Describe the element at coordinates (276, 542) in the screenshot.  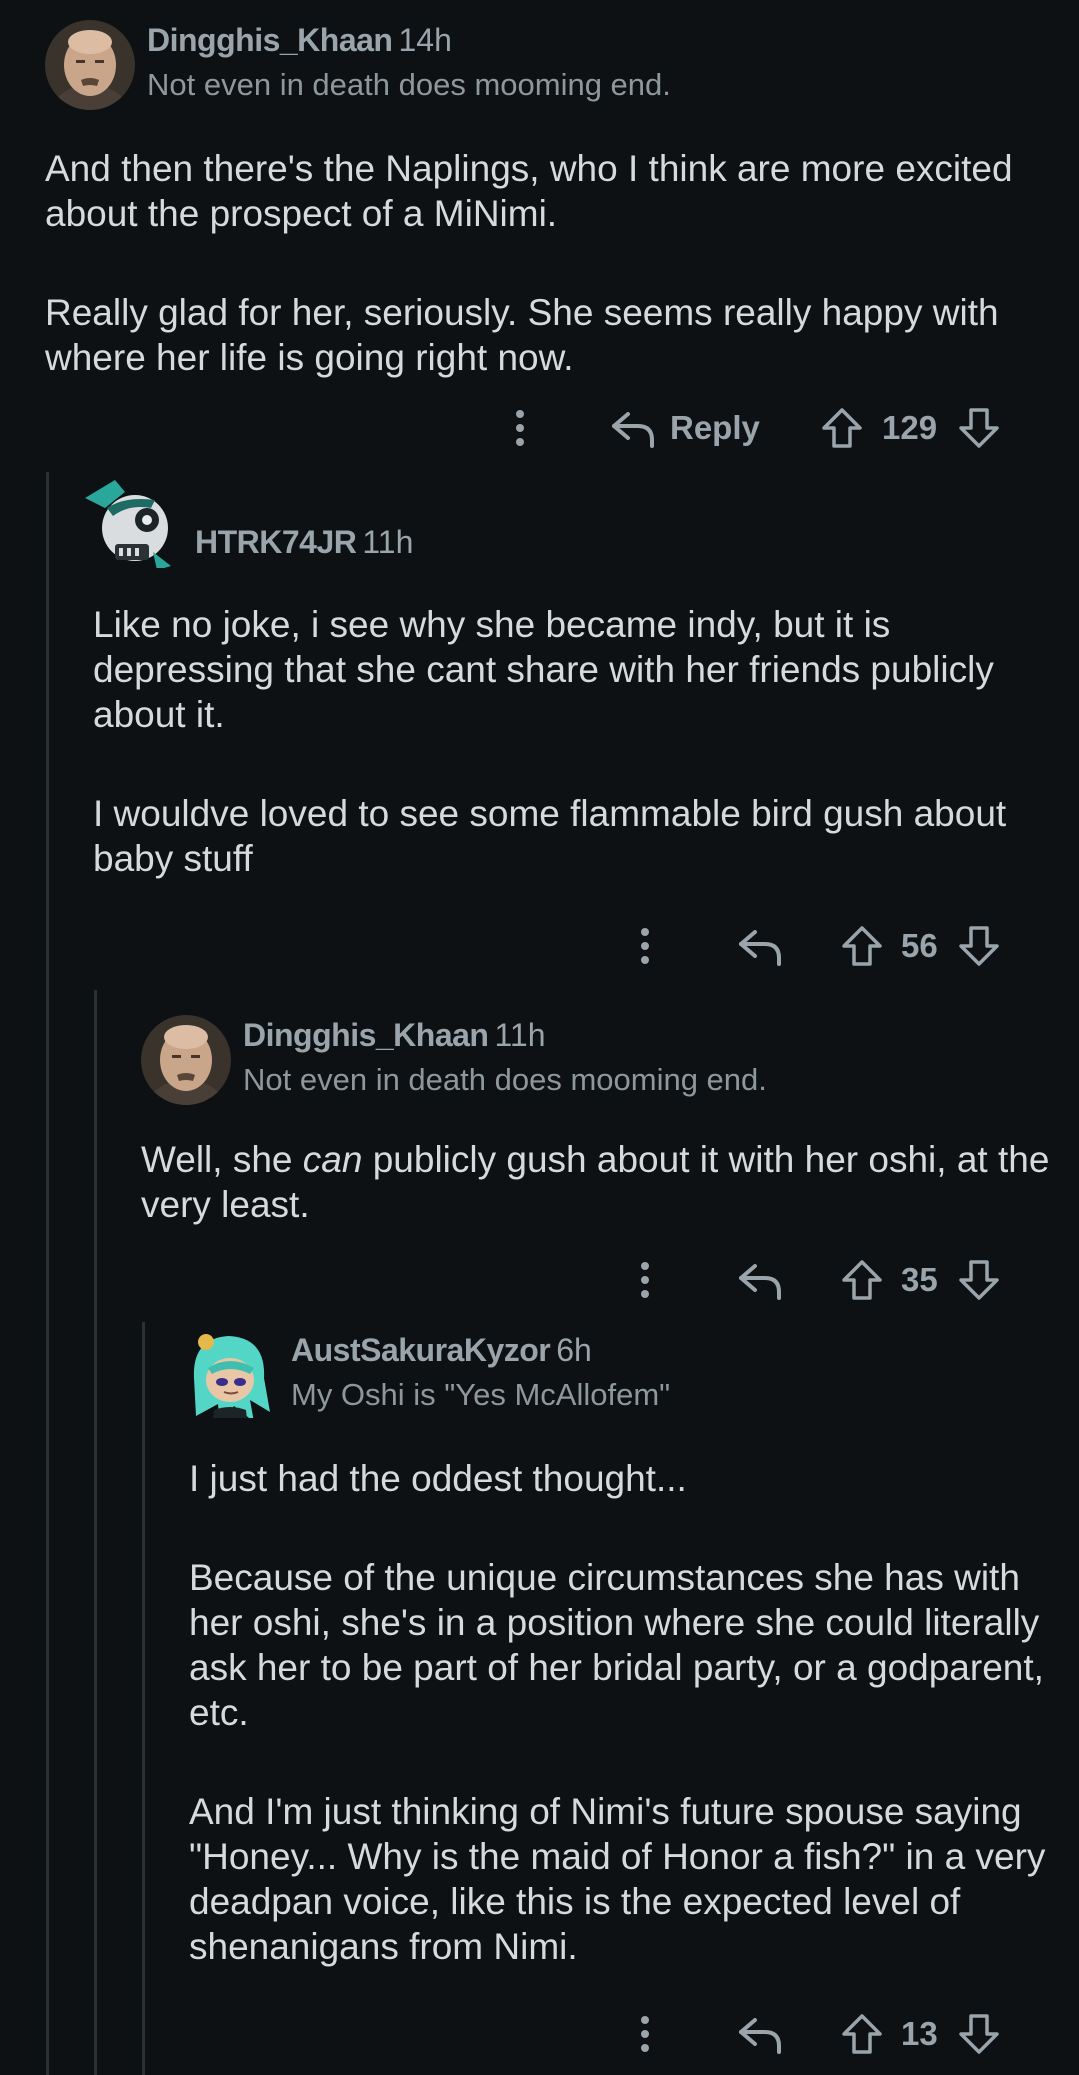
I see `comment-author: HTRK74JR` at that location.